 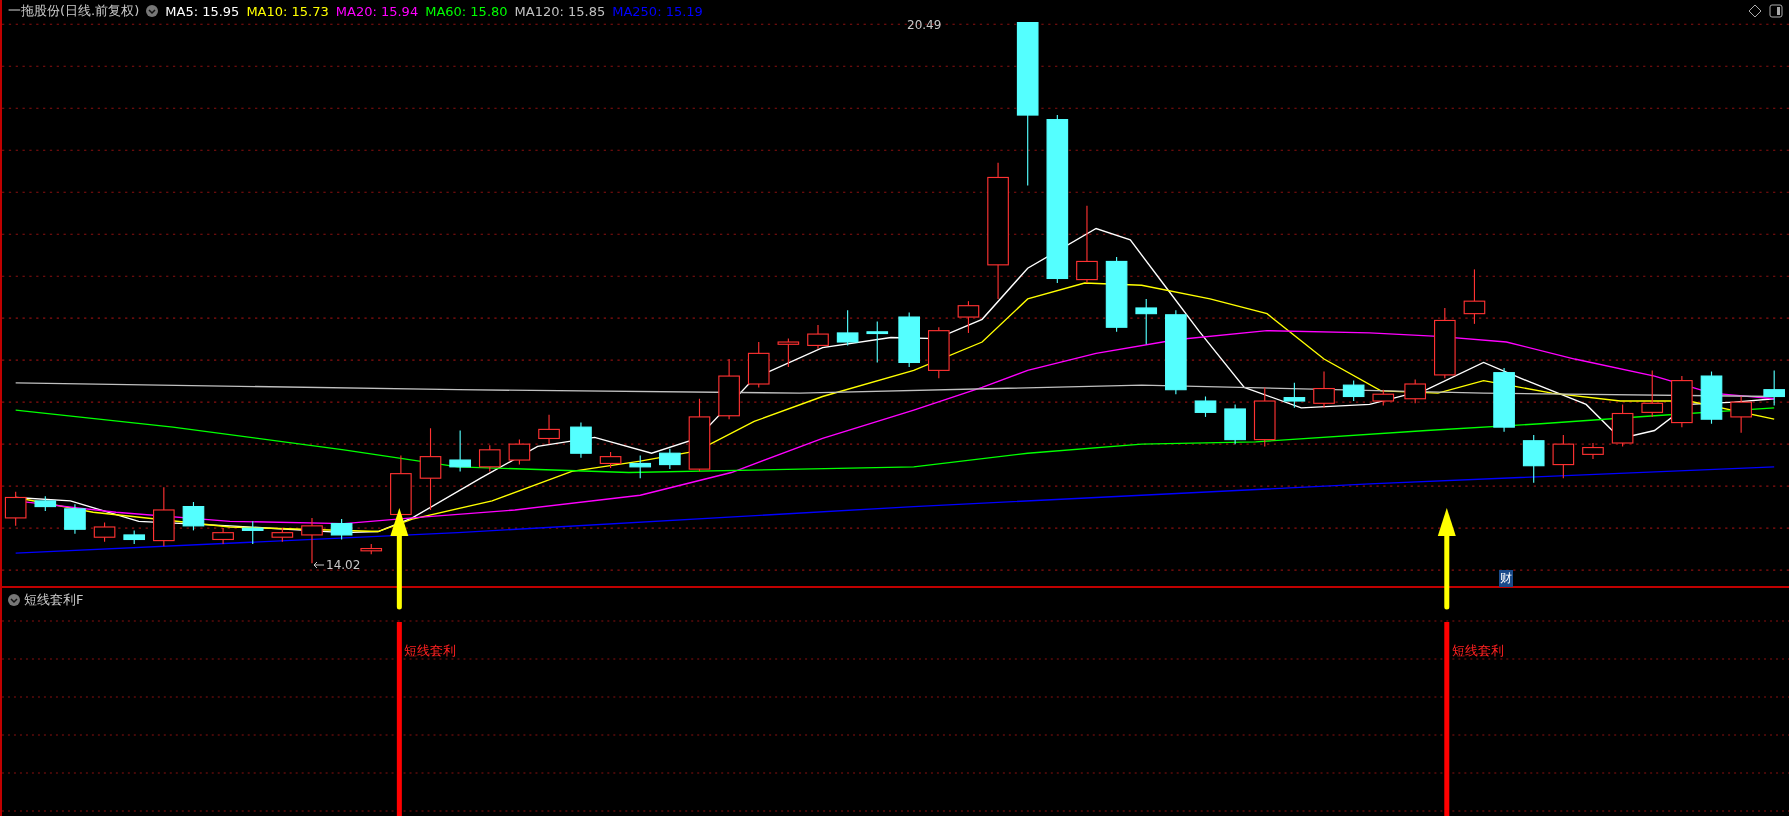 What do you see at coordinates (377, 11) in the screenshot?
I see `moving-average-value: MA20: 15.94` at bounding box center [377, 11].